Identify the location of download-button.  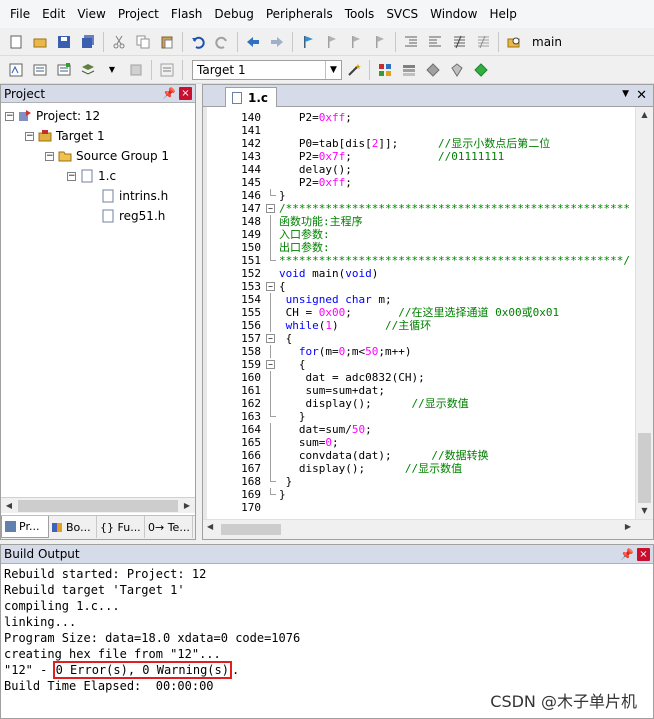
(167, 70).